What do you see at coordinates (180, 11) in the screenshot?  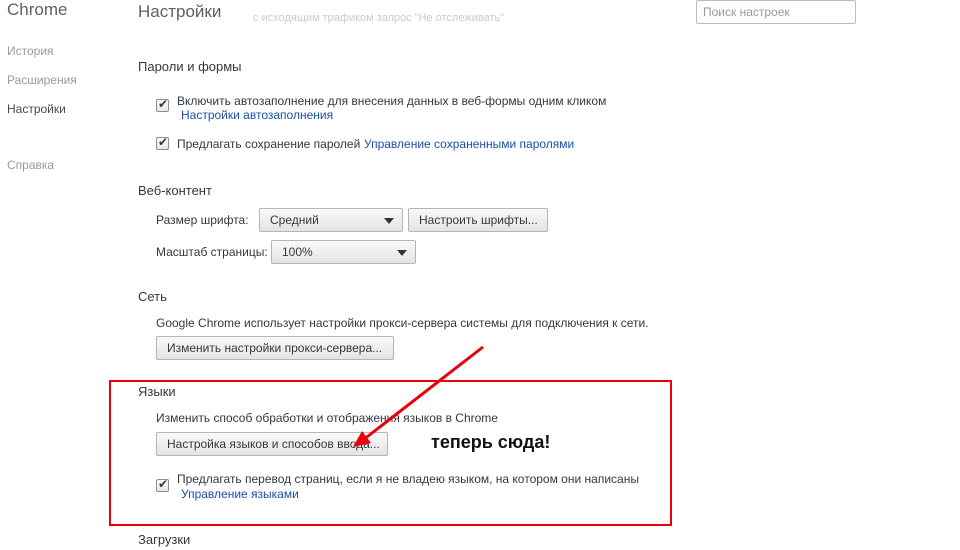 I see `page-title: Настройки` at bounding box center [180, 11].